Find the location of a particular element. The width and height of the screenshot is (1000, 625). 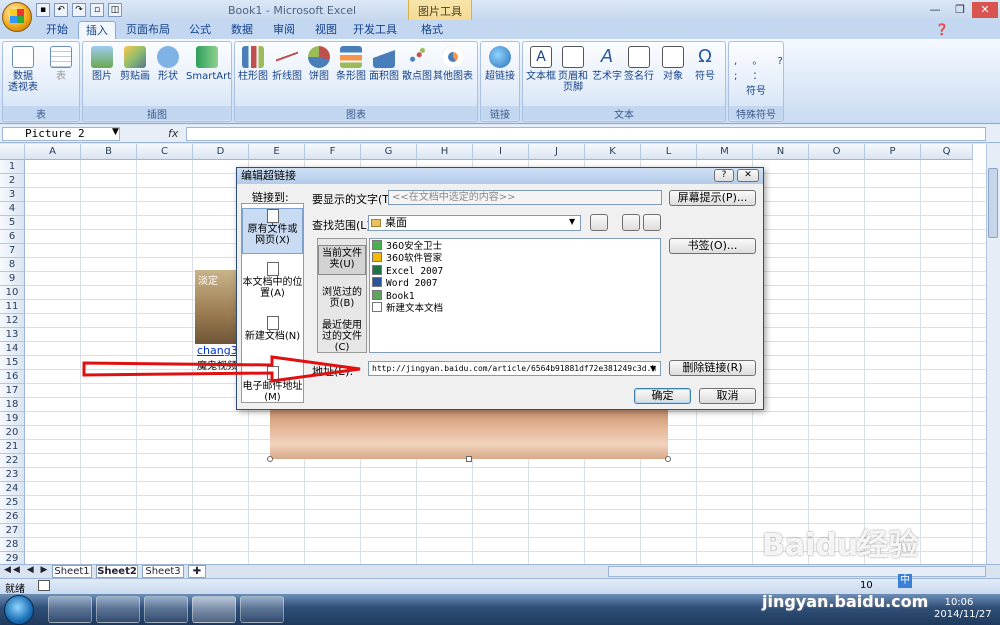

symbol-omega-button: Ω 符号 is located at coordinates (705, 64).